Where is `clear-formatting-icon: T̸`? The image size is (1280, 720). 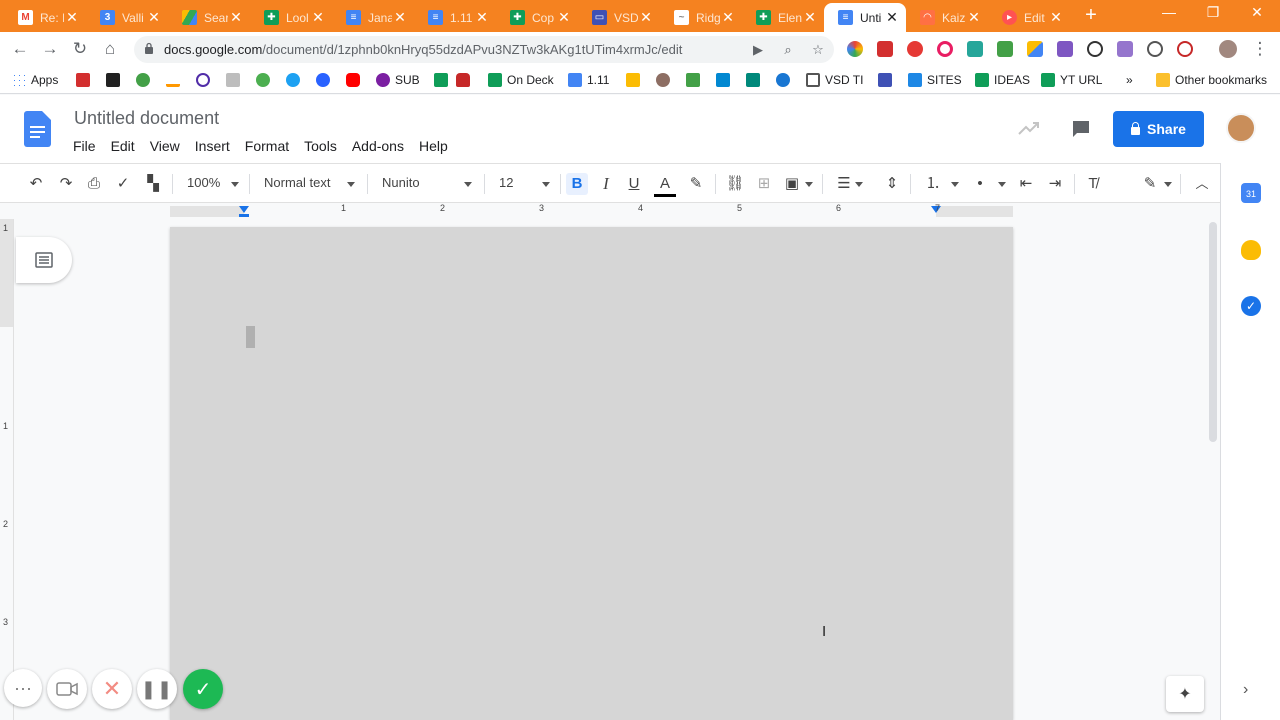
clear-formatting-icon: T̸ is located at coordinates (1093, 184).